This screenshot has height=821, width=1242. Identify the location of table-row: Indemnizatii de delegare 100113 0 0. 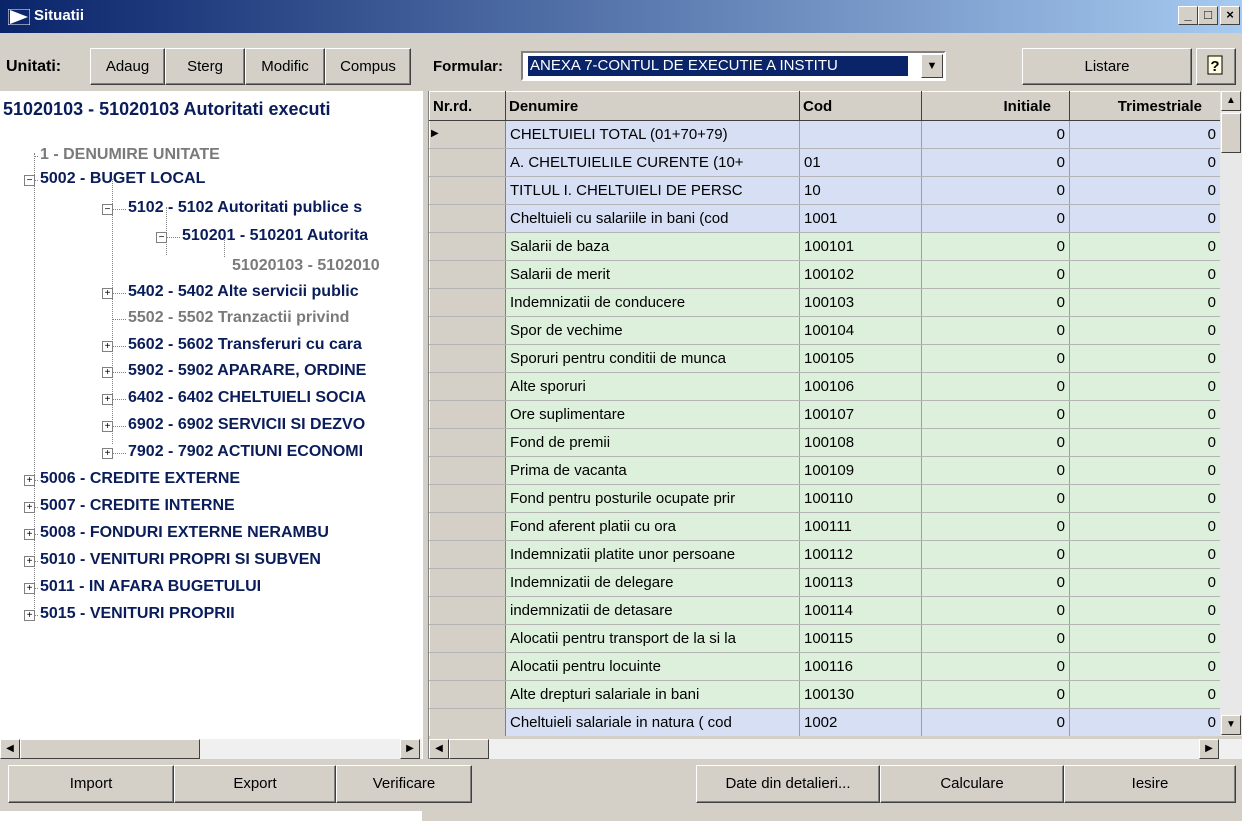
(824, 582).